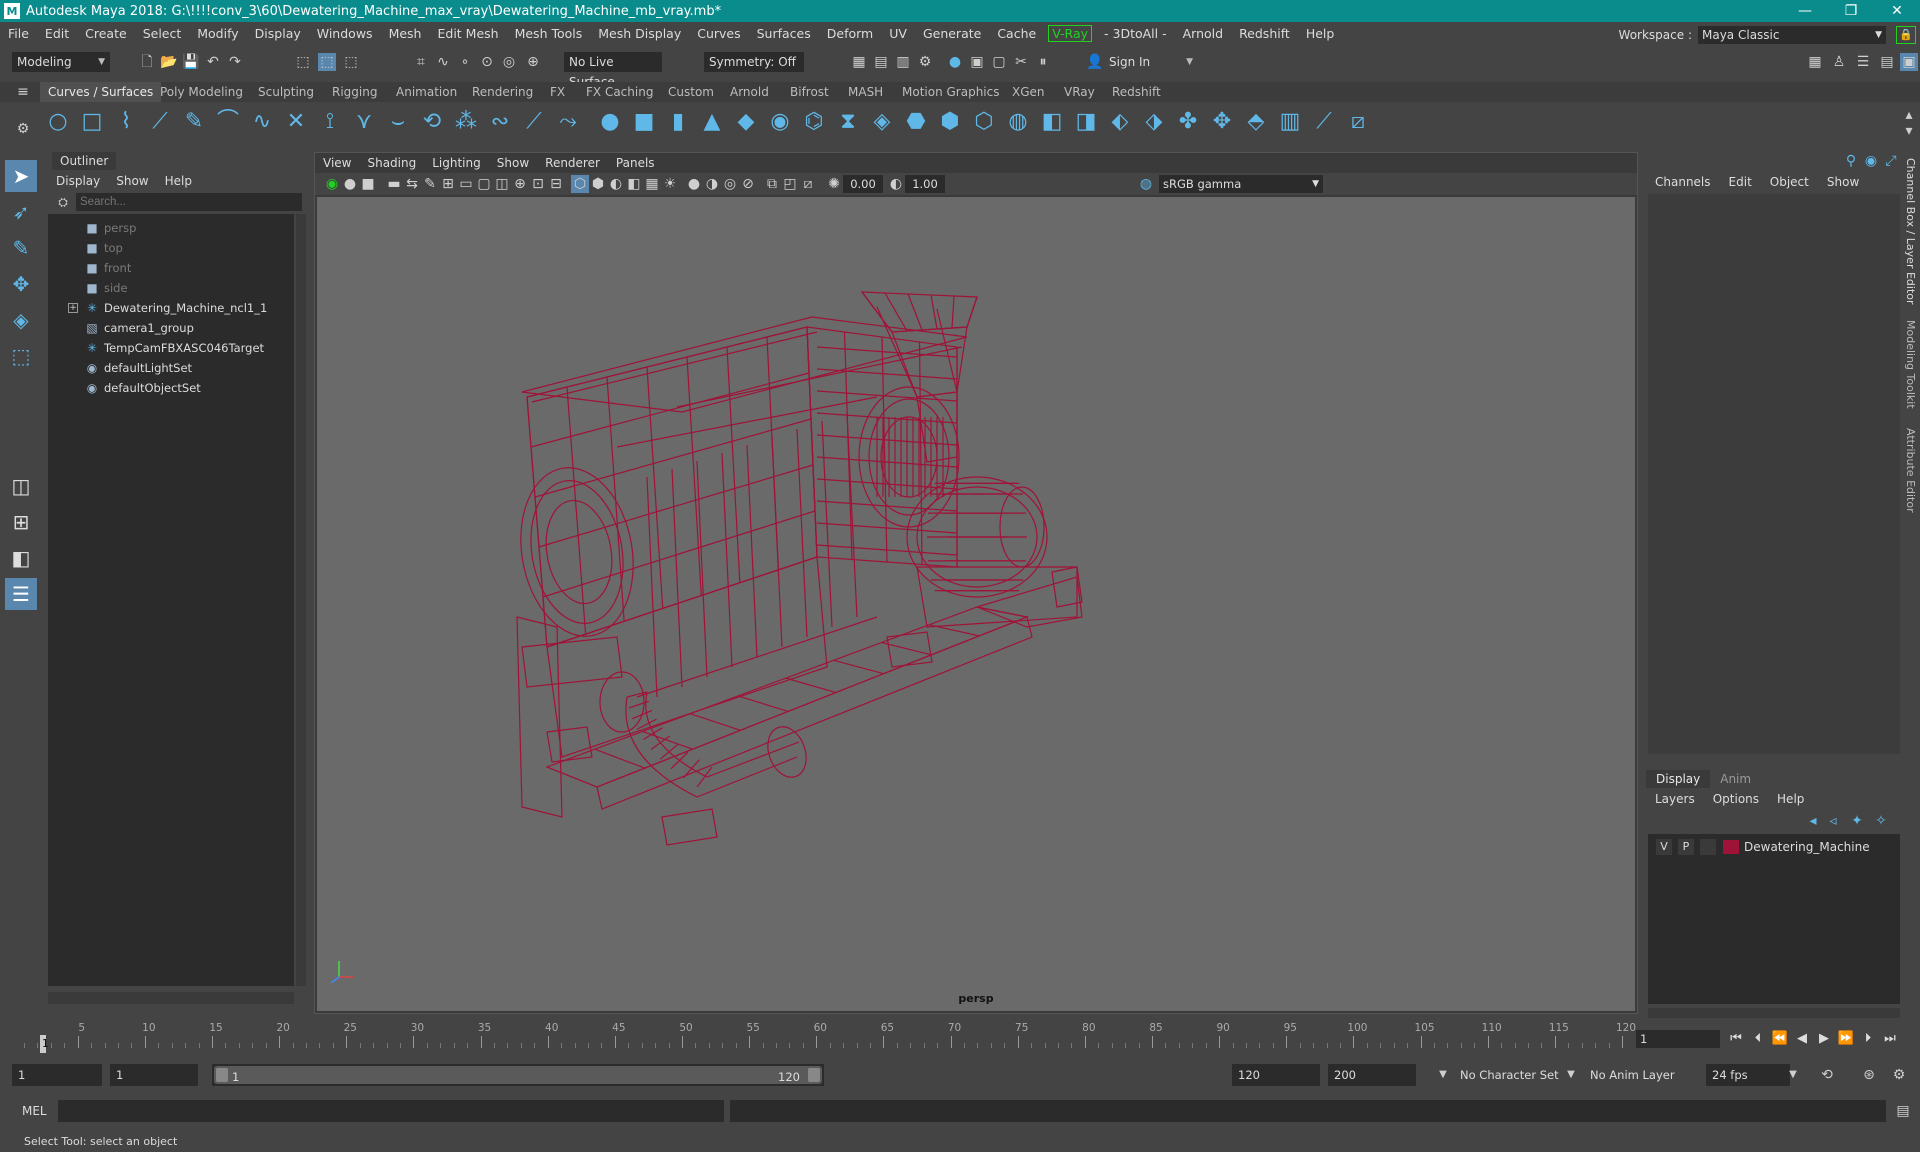  Describe the element at coordinates (644, 122) in the screenshot. I see `nurbs-cube-icon: ■` at that location.